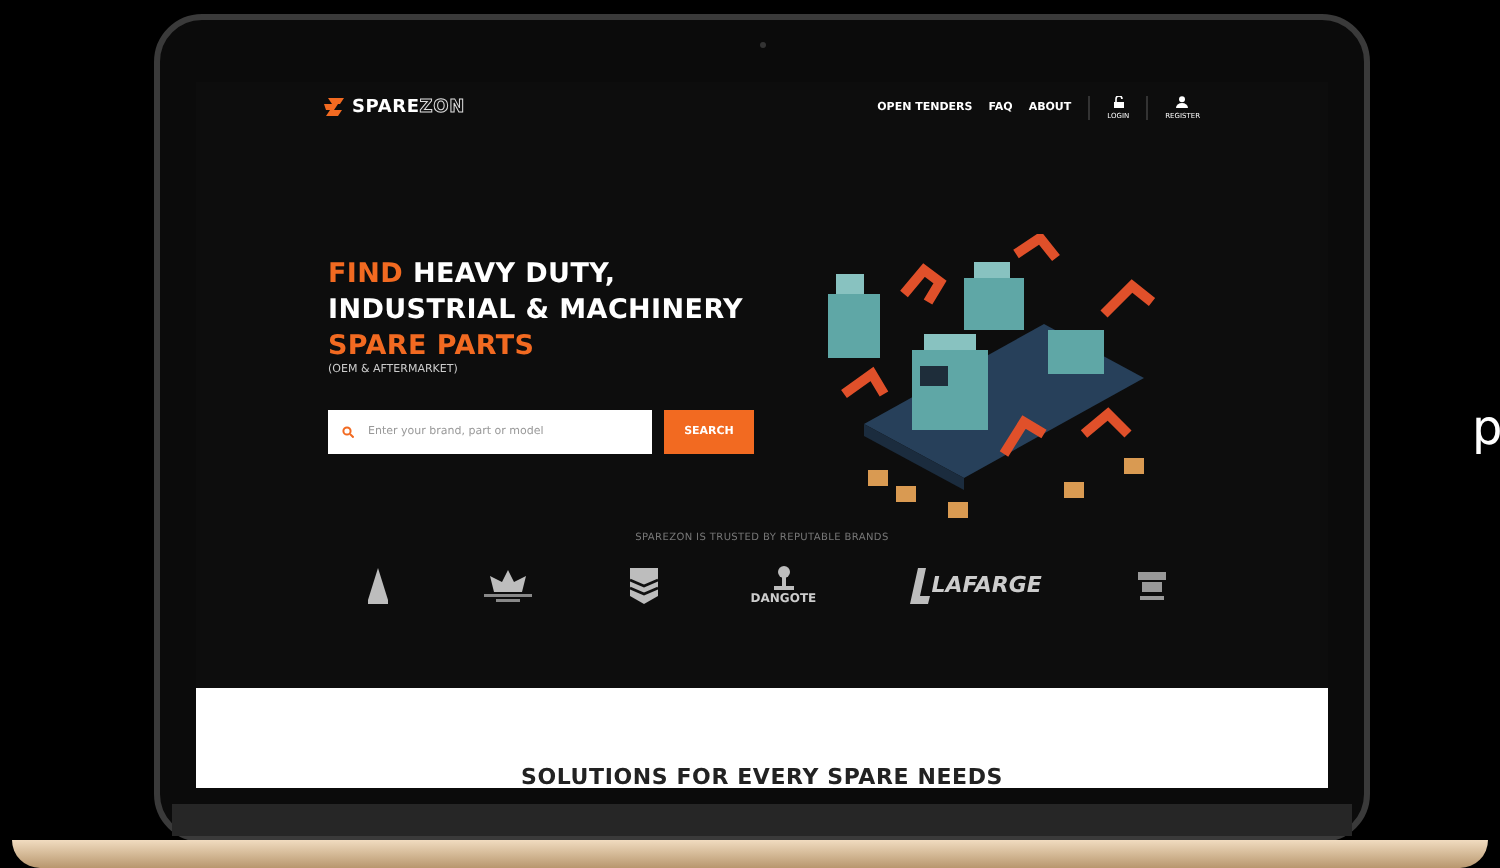 Image resolution: width=1500 pixels, height=868 pixels. Describe the element at coordinates (335, 107) in the screenshot. I see `logo-icon` at that location.